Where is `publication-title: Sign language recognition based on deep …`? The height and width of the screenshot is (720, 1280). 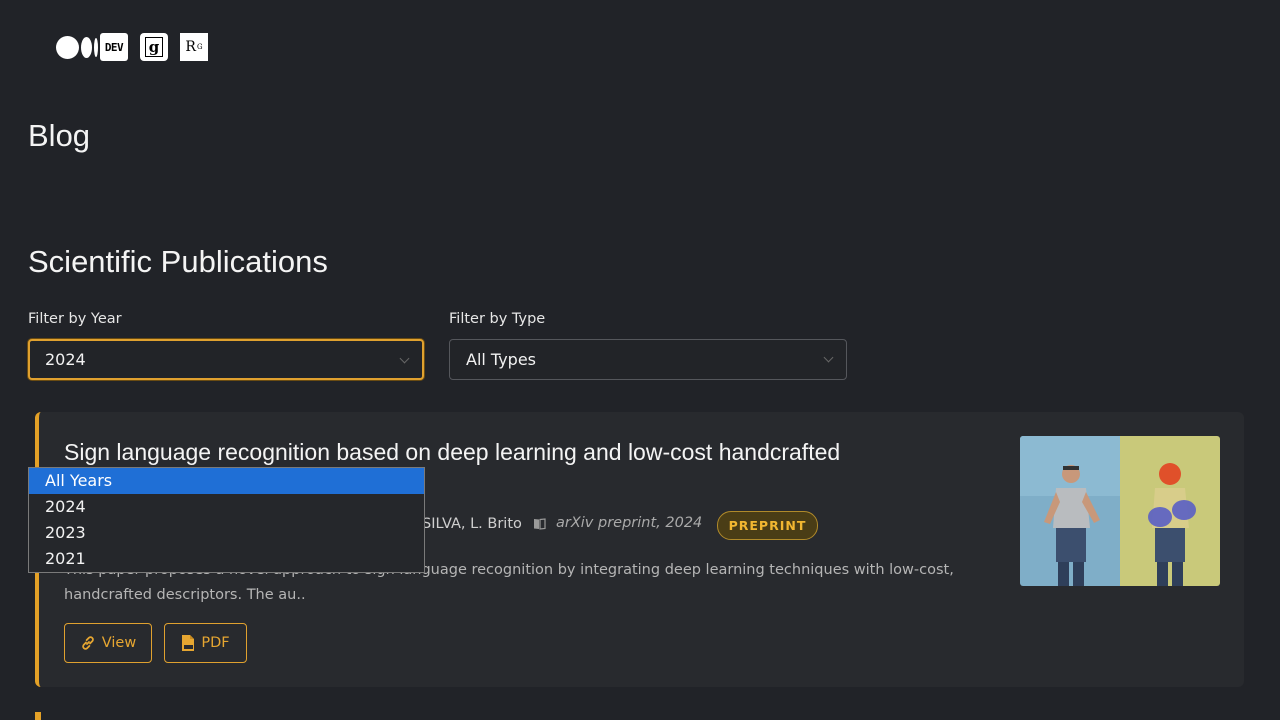
publication-title: Sign language recognition based on deep … is located at coordinates (534, 452).